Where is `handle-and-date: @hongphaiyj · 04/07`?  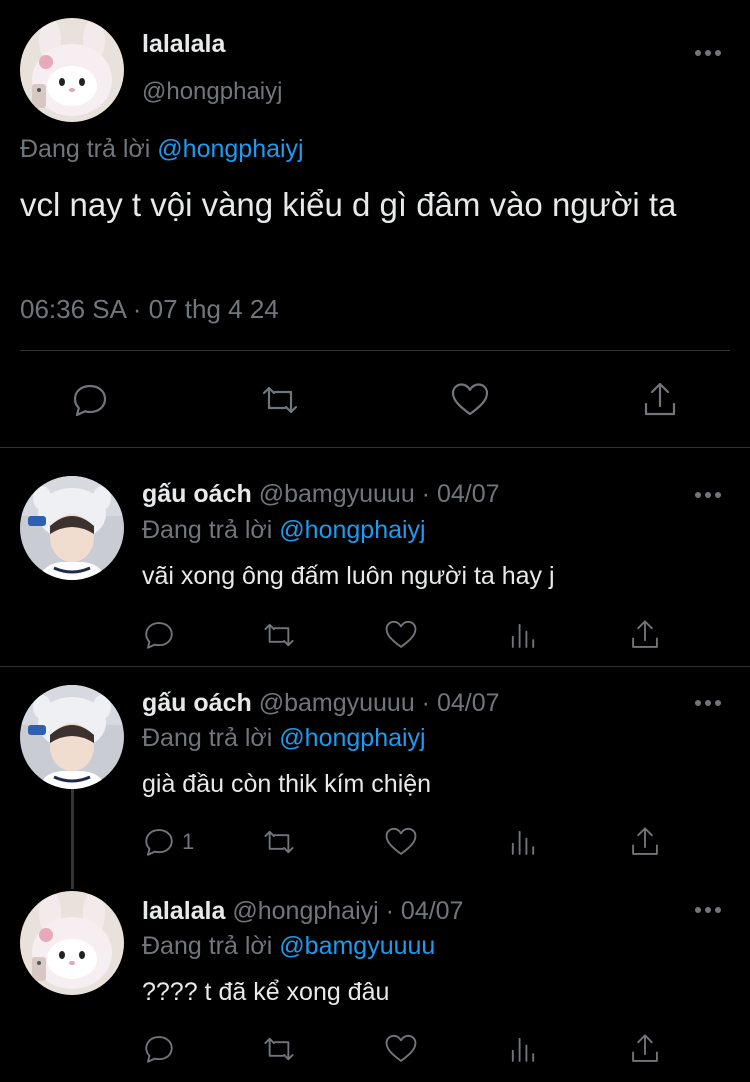
handle-and-date: @hongphaiyj · 04/07 is located at coordinates (347, 911).